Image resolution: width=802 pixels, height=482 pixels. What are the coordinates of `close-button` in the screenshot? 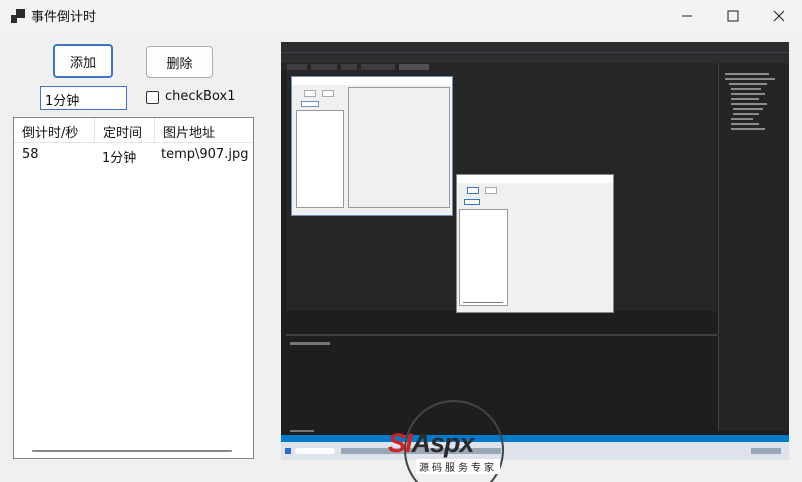 It's located at (779, 15).